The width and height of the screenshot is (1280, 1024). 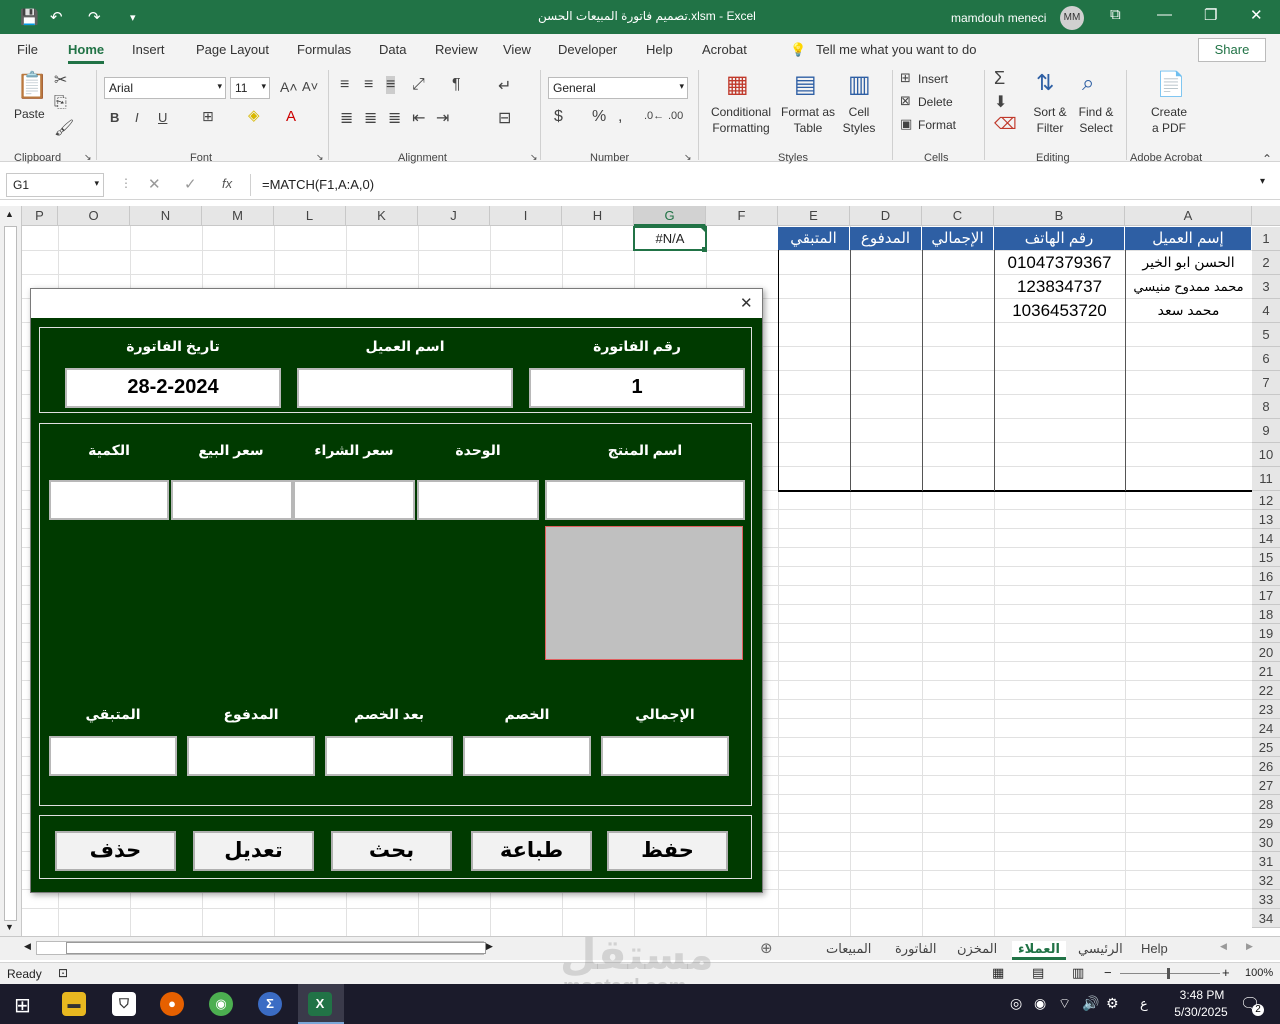 I want to click on decrease-indent-icon: ⇤, so click(x=418, y=118).